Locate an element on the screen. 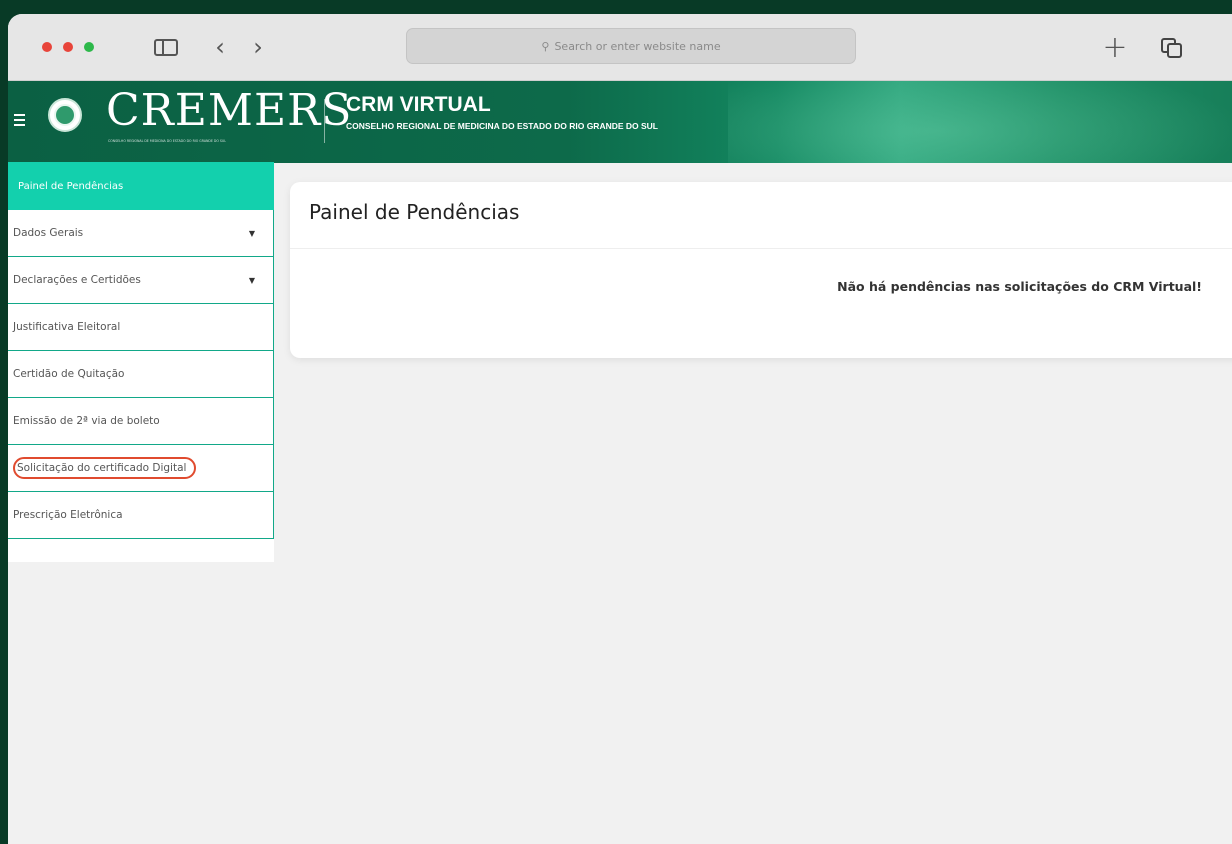  sidebar-item-label: Painel de Pendências is located at coordinates (71, 186).